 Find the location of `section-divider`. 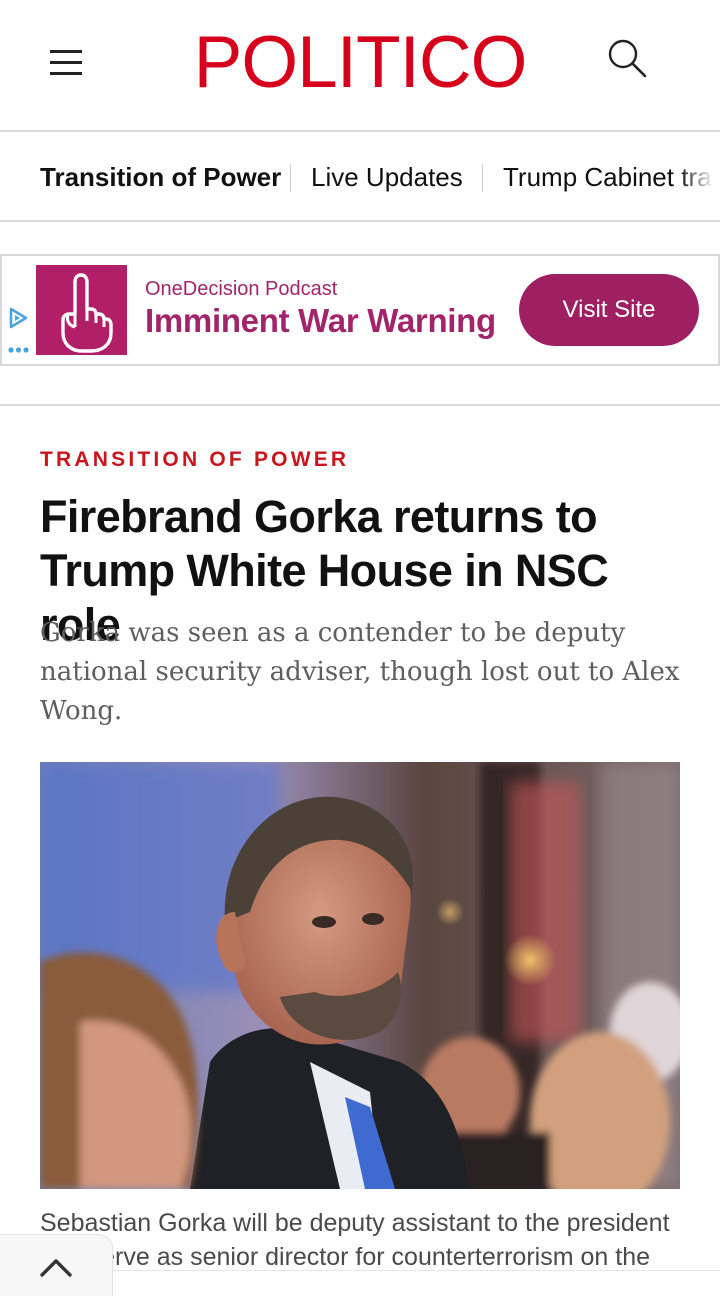

section-divider is located at coordinates (360, 405).